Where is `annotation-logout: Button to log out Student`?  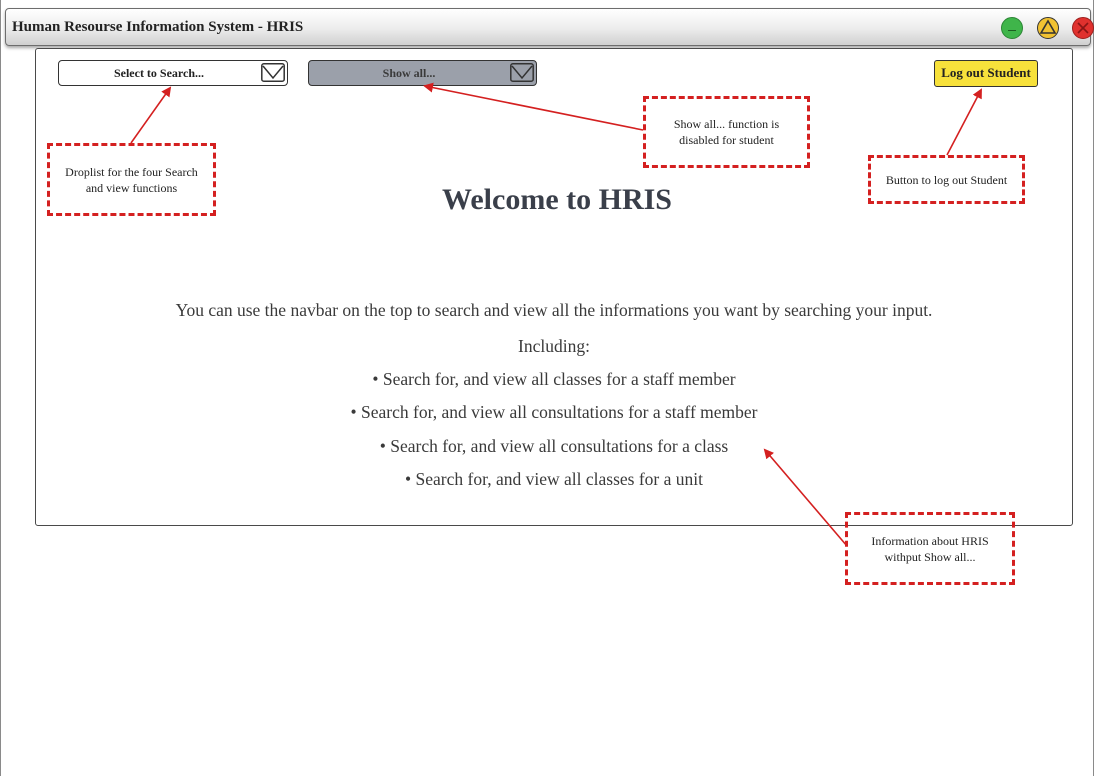 annotation-logout: Button to log out Student is located at coordinates (946, 179).